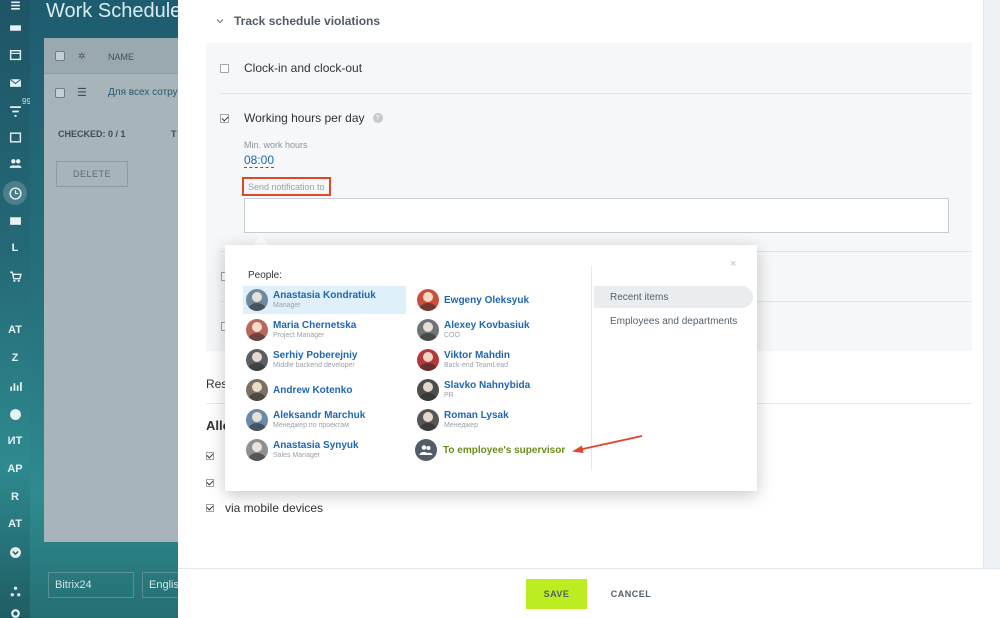 The height and width of the screenshot is (618, 1000). What do you see at coordinates (487, 385) in the screenshot?
I see `person-name: Slavko Nahnybida` at bounding box center [487, 385].